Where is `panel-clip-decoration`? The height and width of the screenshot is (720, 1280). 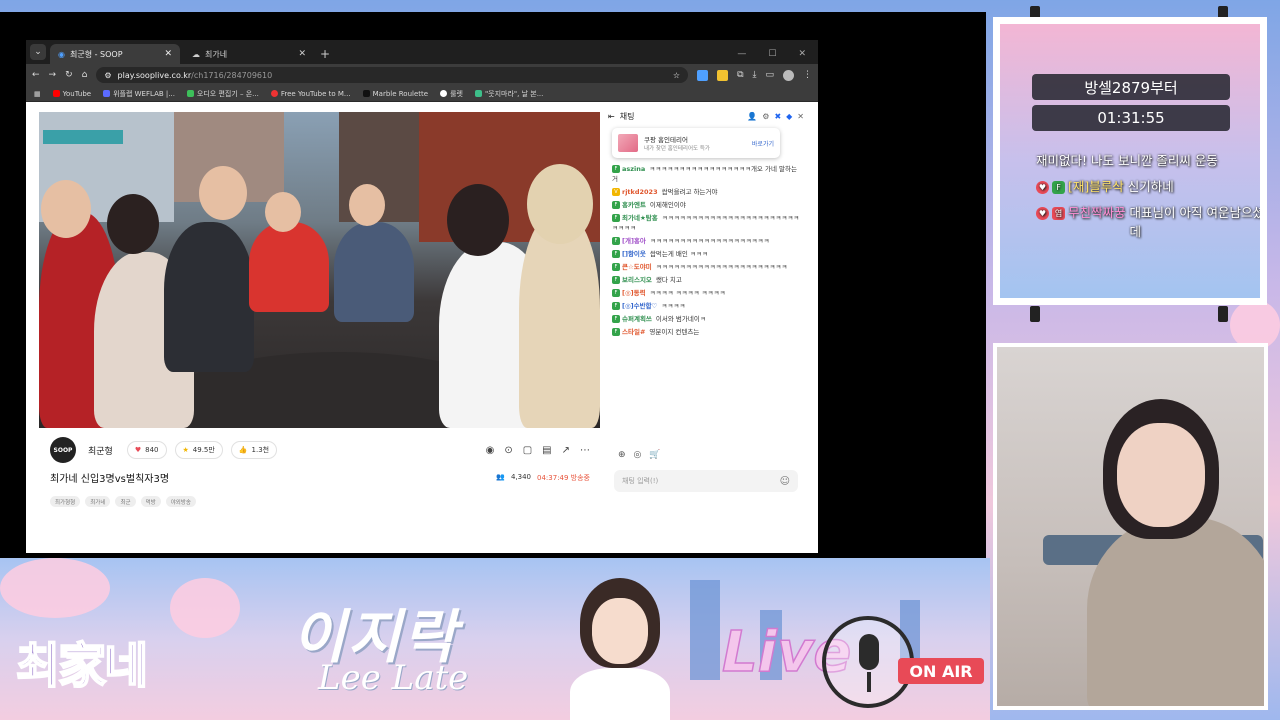
panel-clip-decoration is located at coordinates (1223, 314).